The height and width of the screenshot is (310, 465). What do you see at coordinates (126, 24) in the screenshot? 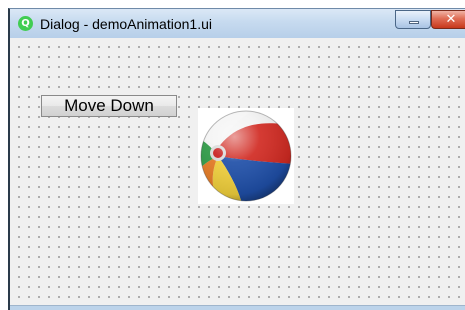
I see `window-title: Dialog - demoAnimation1.ui` at bounding box center [126, 24].